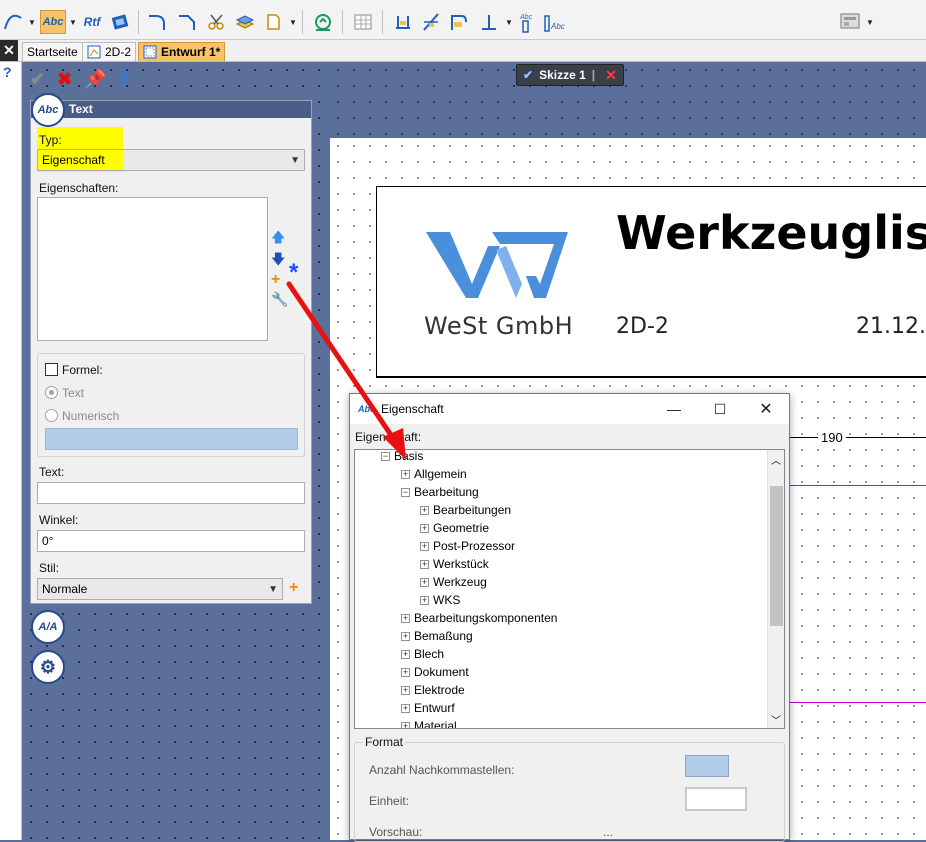  Describe the element at coordinates (465, 510) in the screenshot. I see `tree-item: + Bearbeitungen` at that location.